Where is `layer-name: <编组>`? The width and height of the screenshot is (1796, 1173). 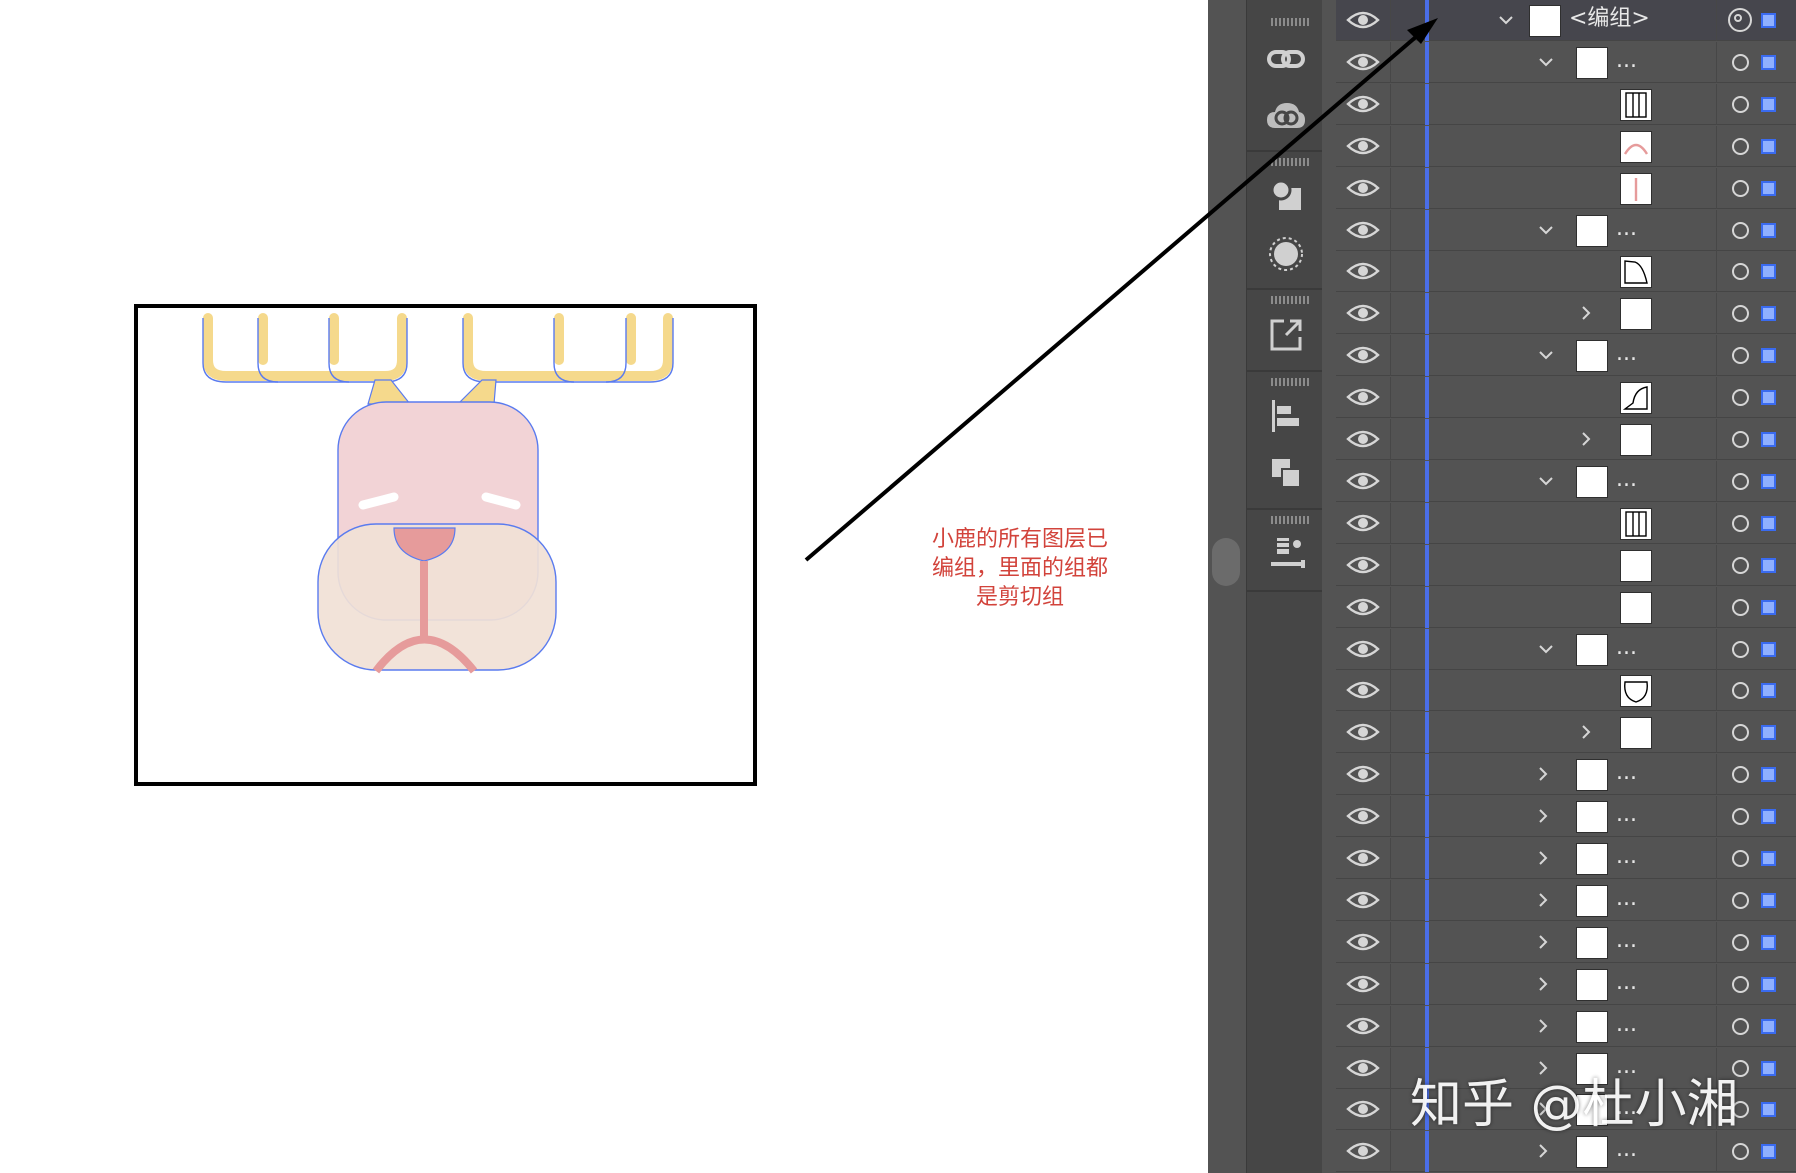 layer-name: <编组> is located at coordinates (1609, 19).